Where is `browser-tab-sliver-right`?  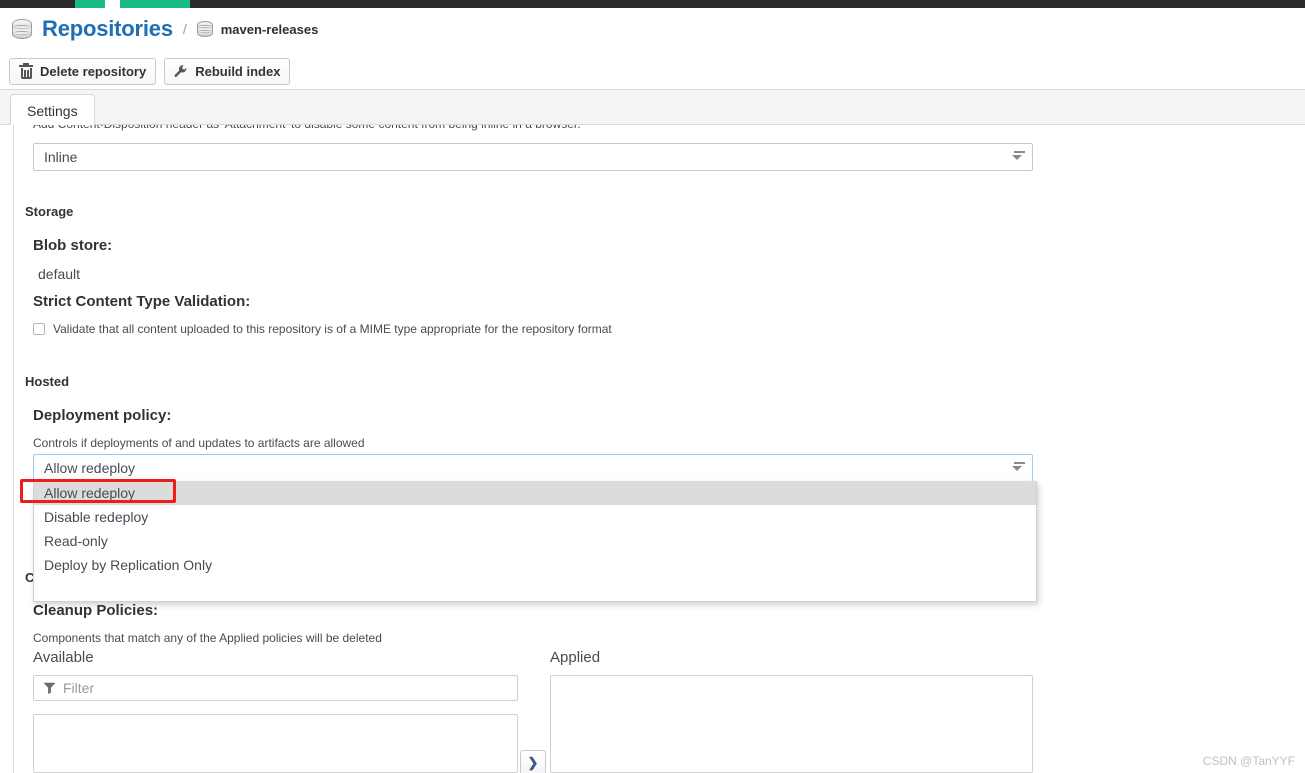
browser-tab-sliver-right is located at coordinates (155, 4).